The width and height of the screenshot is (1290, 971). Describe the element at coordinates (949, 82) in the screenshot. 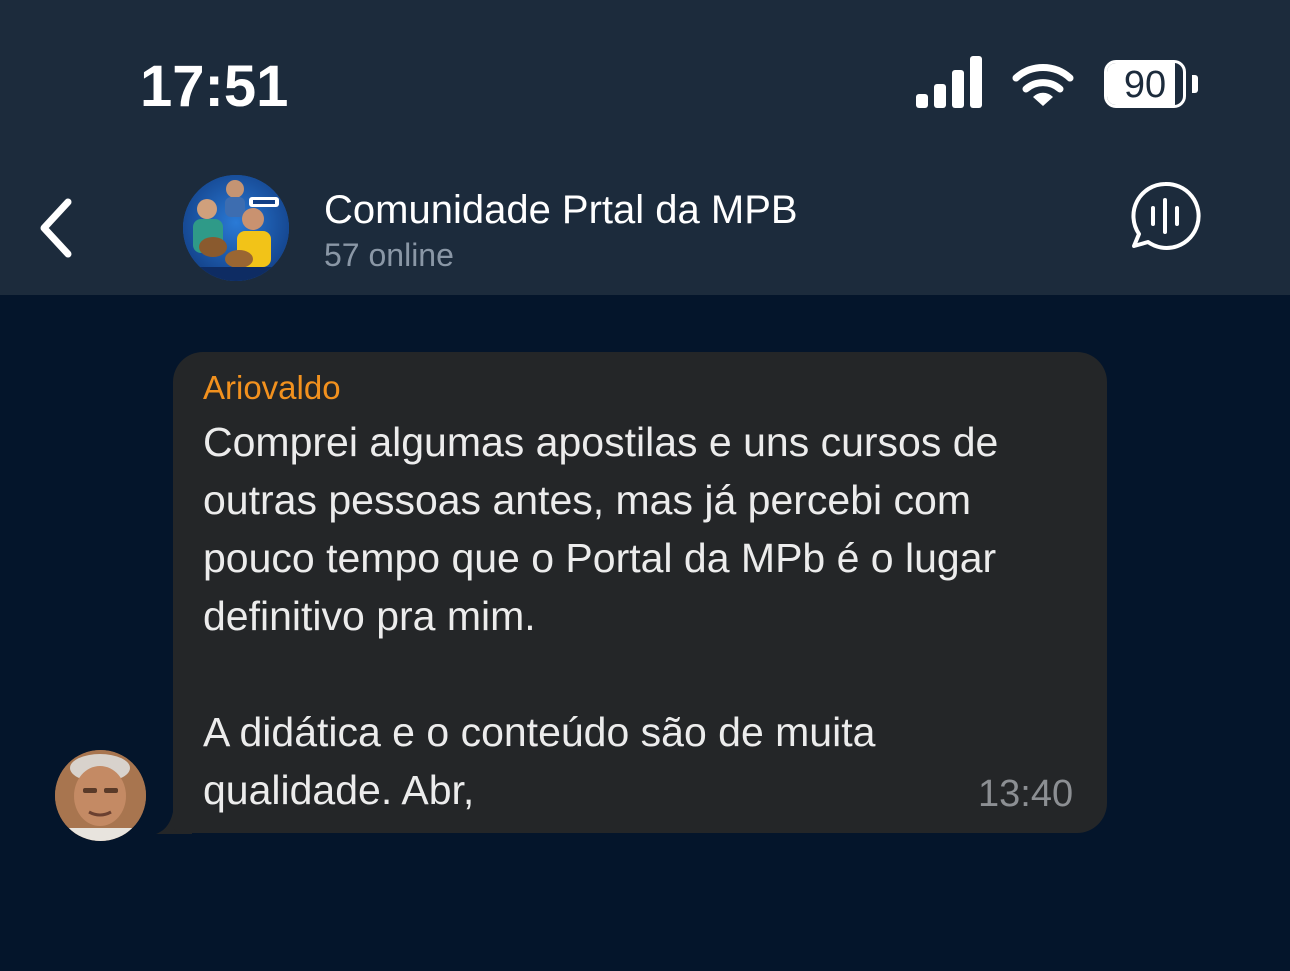

I see `signal-bars-icon` at that location.